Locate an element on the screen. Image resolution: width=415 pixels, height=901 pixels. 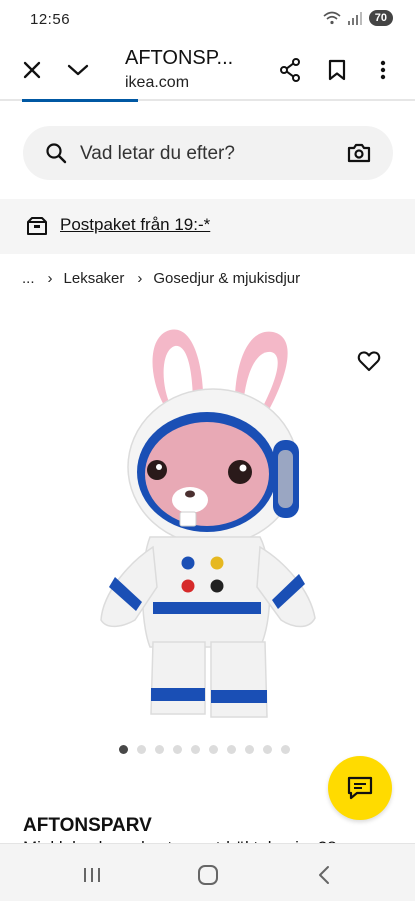
page-url: ikea.com is located at coordinates (157, 82).